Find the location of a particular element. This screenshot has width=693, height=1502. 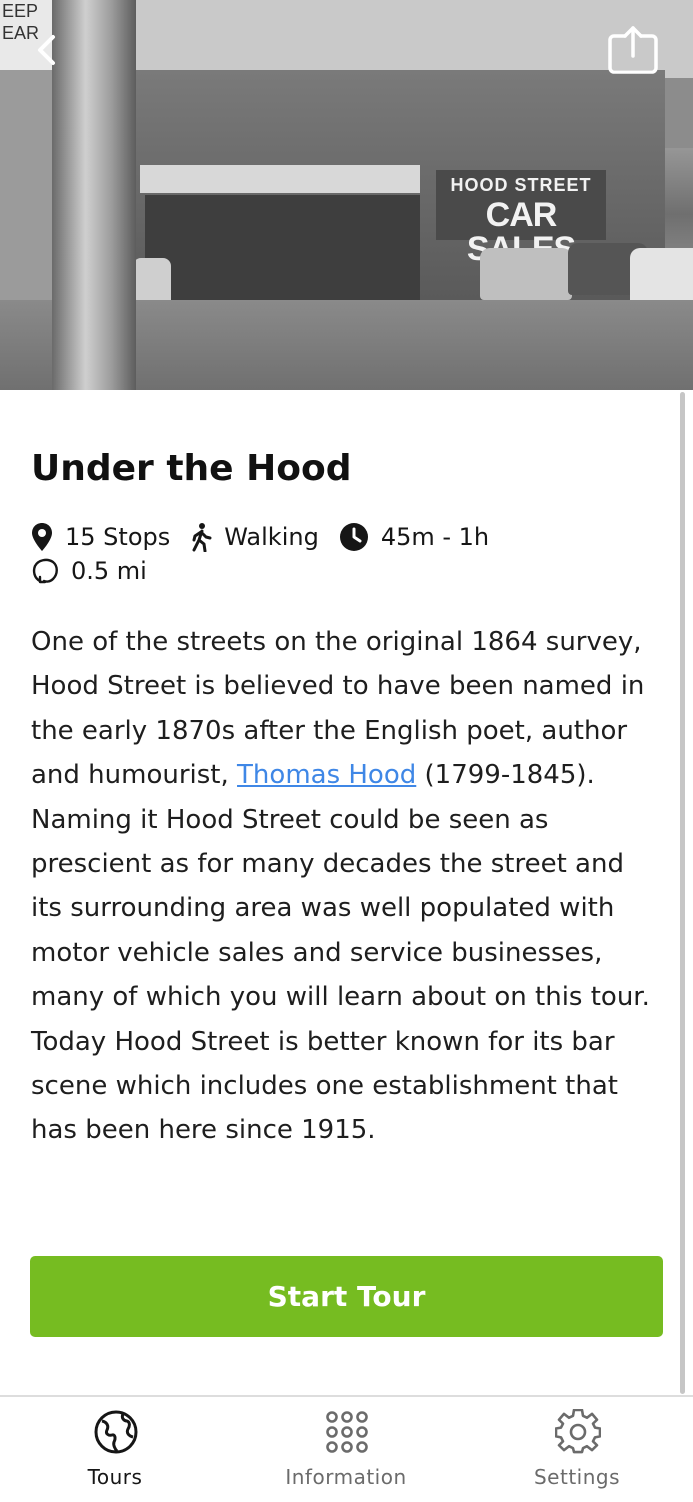

grid-dots-icon is located at coordinates (347, 1432).